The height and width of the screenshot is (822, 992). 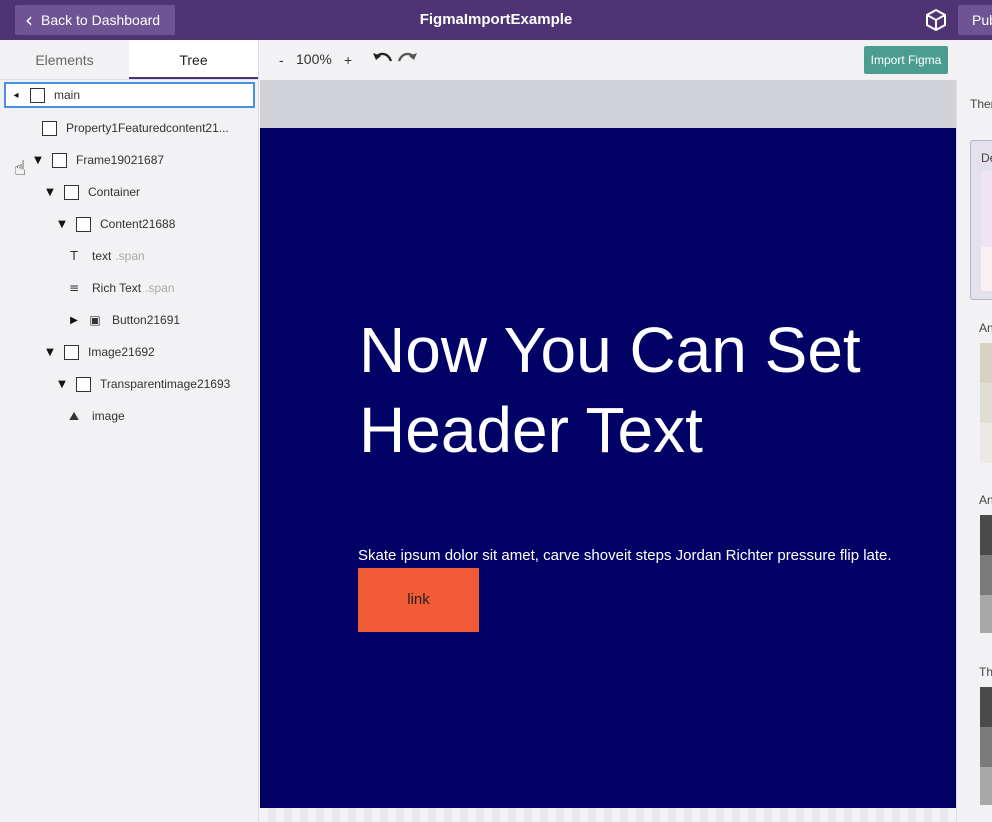 What do you see at coordinates (101, 20) in the screenshot?
I see `back-button-label: Back to Dashboard` at bounding box center [101, 20].